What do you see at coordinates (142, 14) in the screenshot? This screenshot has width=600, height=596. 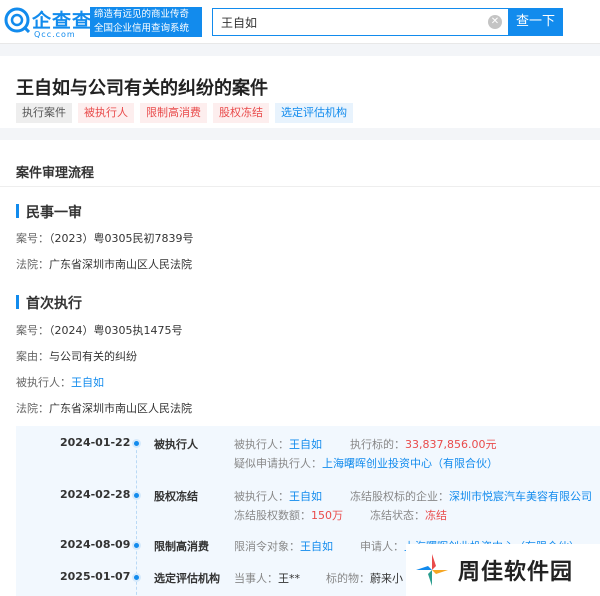 I see `slogan-line-1: 缔造有远见的商业传奇` at bounding box center [142, 14].